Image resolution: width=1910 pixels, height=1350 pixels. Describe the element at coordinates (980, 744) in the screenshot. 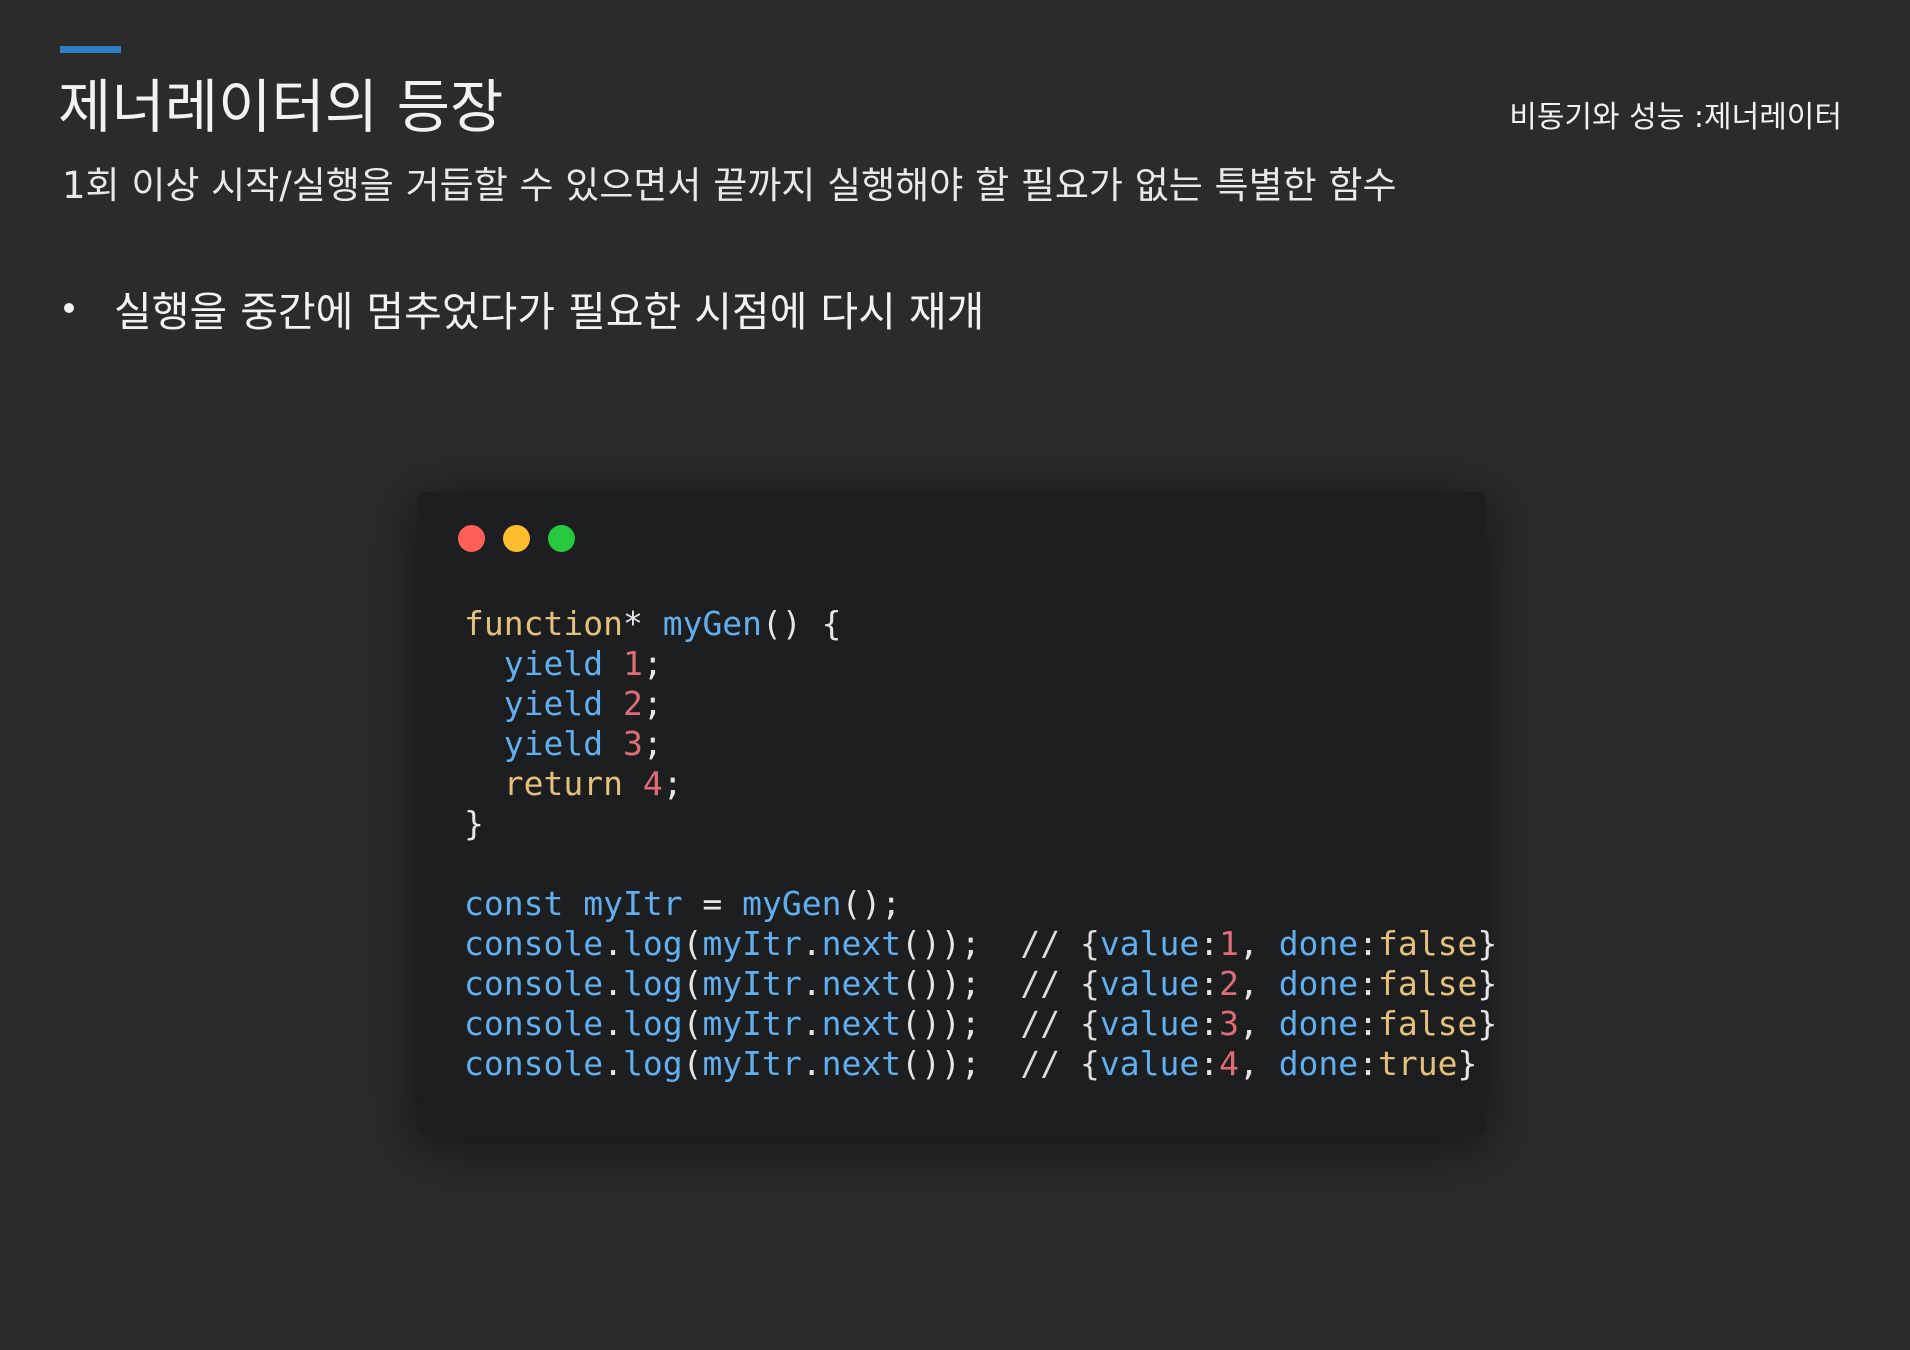

I see `code-line: yield 3;` at that location.